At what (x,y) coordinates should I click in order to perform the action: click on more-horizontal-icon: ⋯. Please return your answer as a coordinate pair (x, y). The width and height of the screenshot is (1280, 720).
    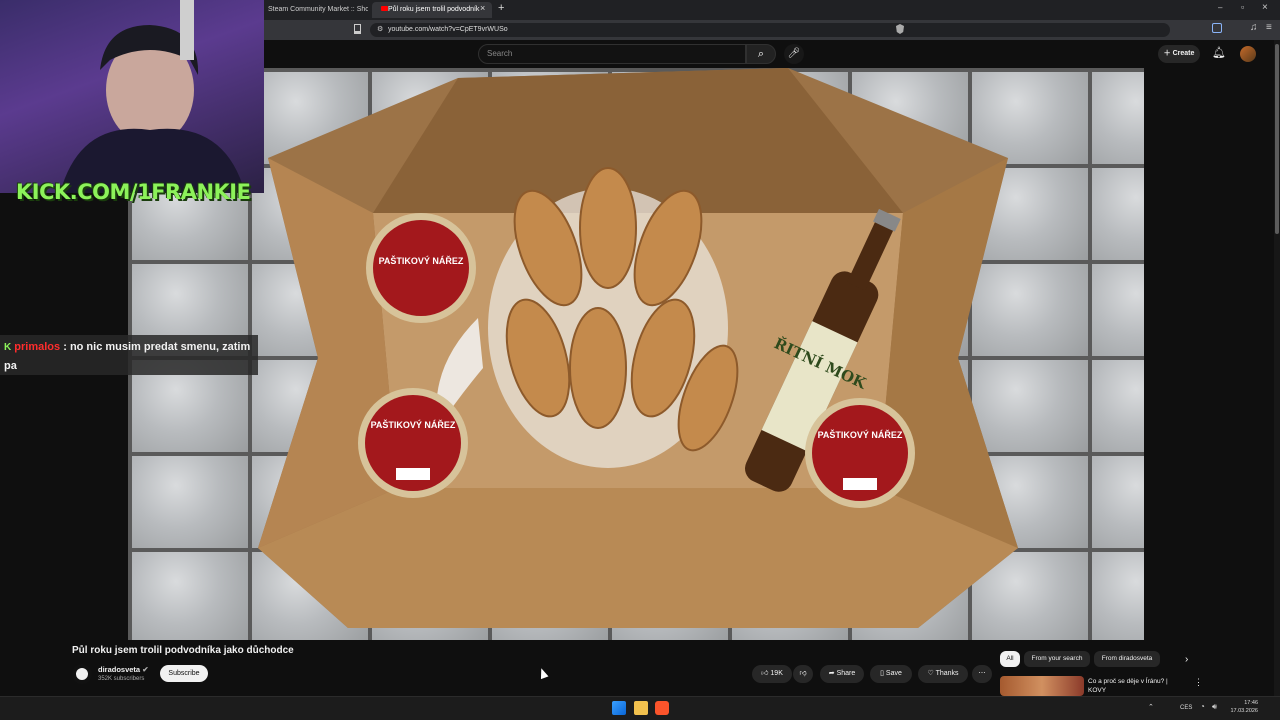
    Looking at the image, I should click on (982, 673).